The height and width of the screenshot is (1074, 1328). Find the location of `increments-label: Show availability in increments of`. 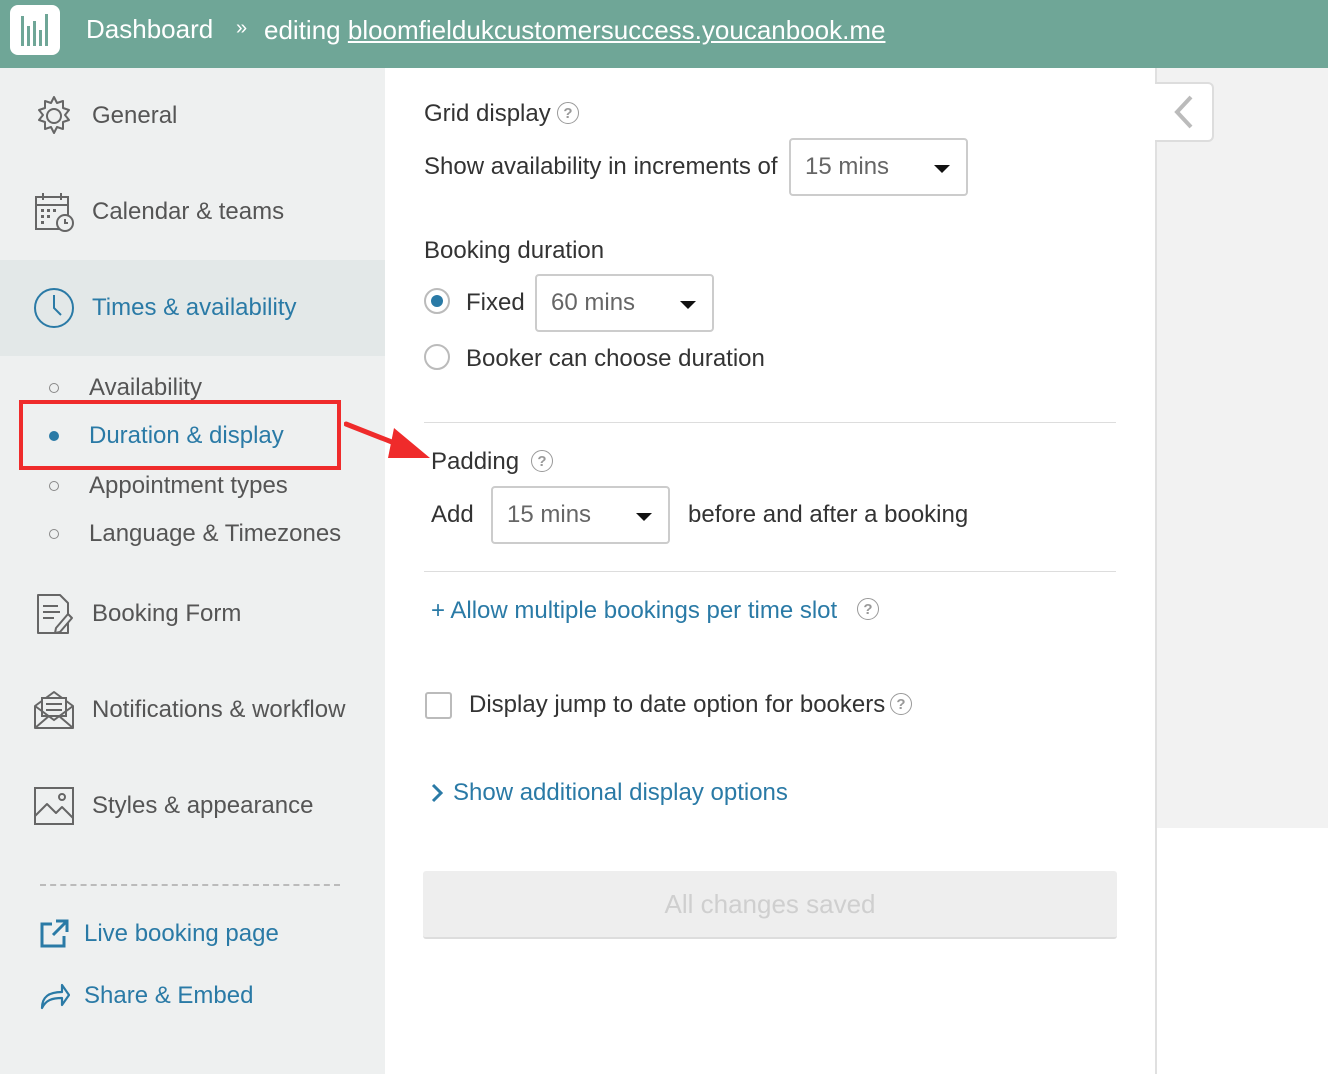

increments-label: Show availability in increments of is located at coordinates (601, 166).